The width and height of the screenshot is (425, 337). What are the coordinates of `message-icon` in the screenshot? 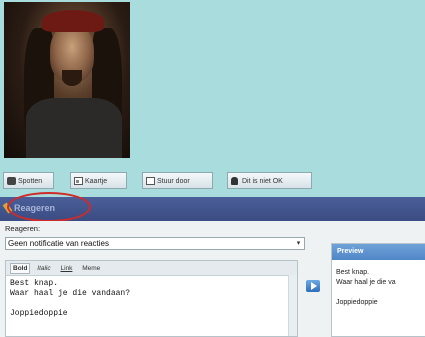 It's located at (11, 181).